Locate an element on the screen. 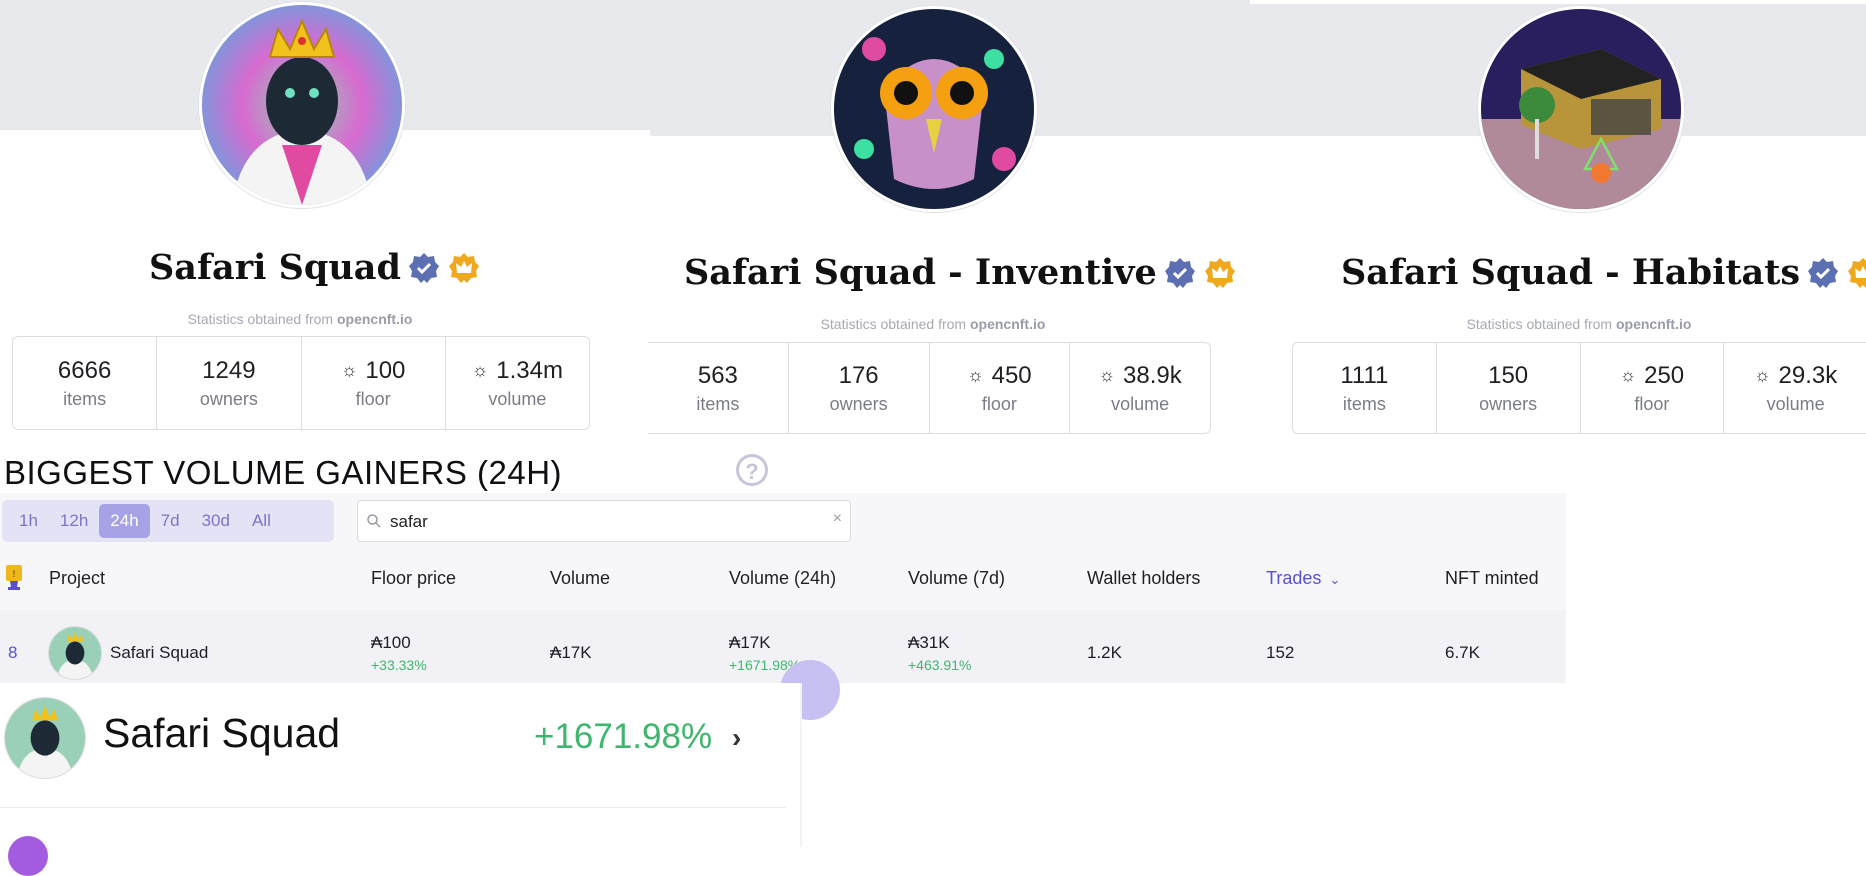  chevron-right-icon: › is located at coordinates (736, 738).